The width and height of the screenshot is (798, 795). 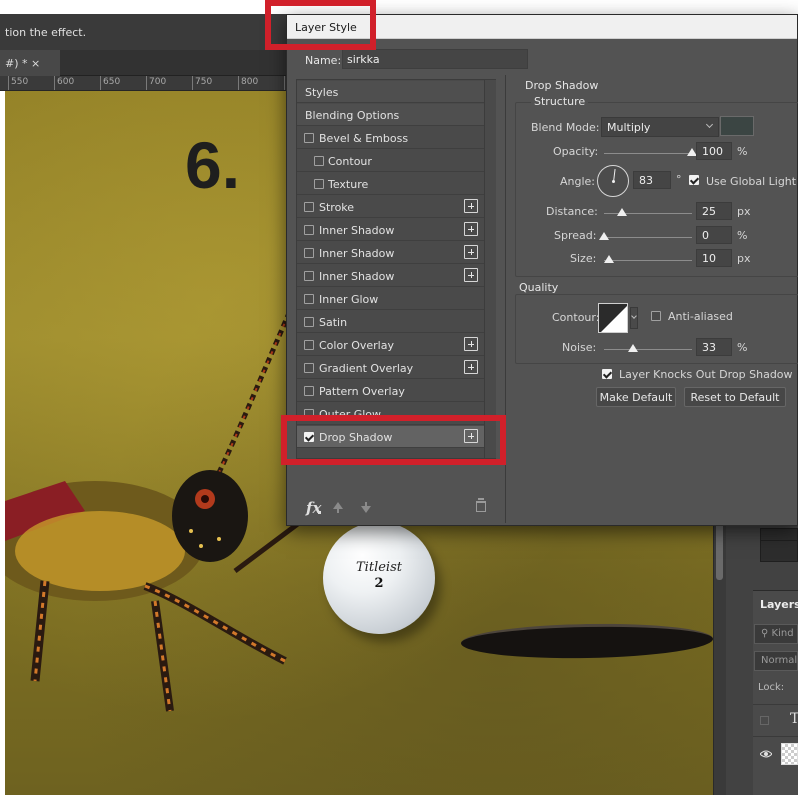 I want to click on style-item-label: Inner Glow, so click(x=349, y=299).